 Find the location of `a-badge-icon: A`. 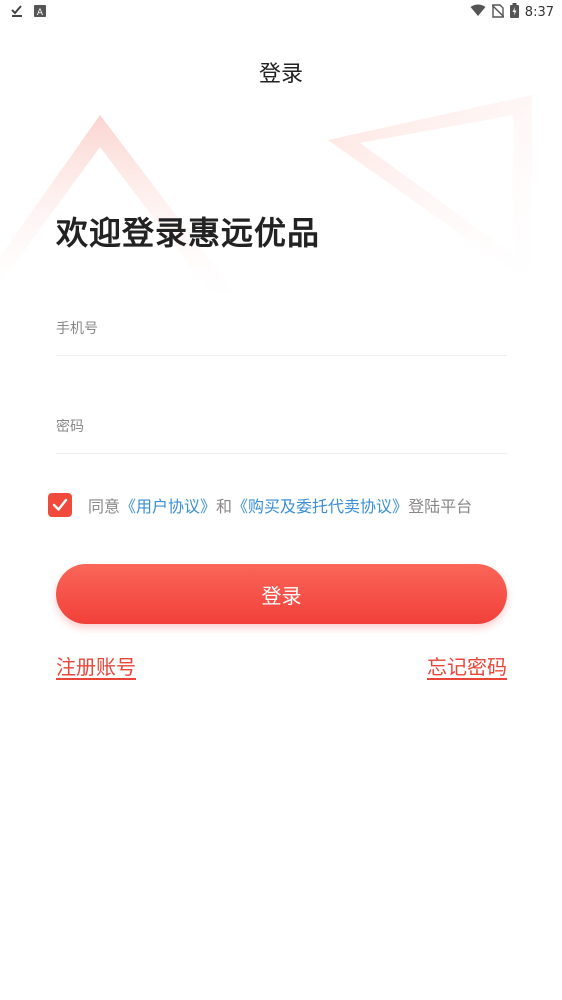

a-badge-icon: A is located at coordinates (40, 13).